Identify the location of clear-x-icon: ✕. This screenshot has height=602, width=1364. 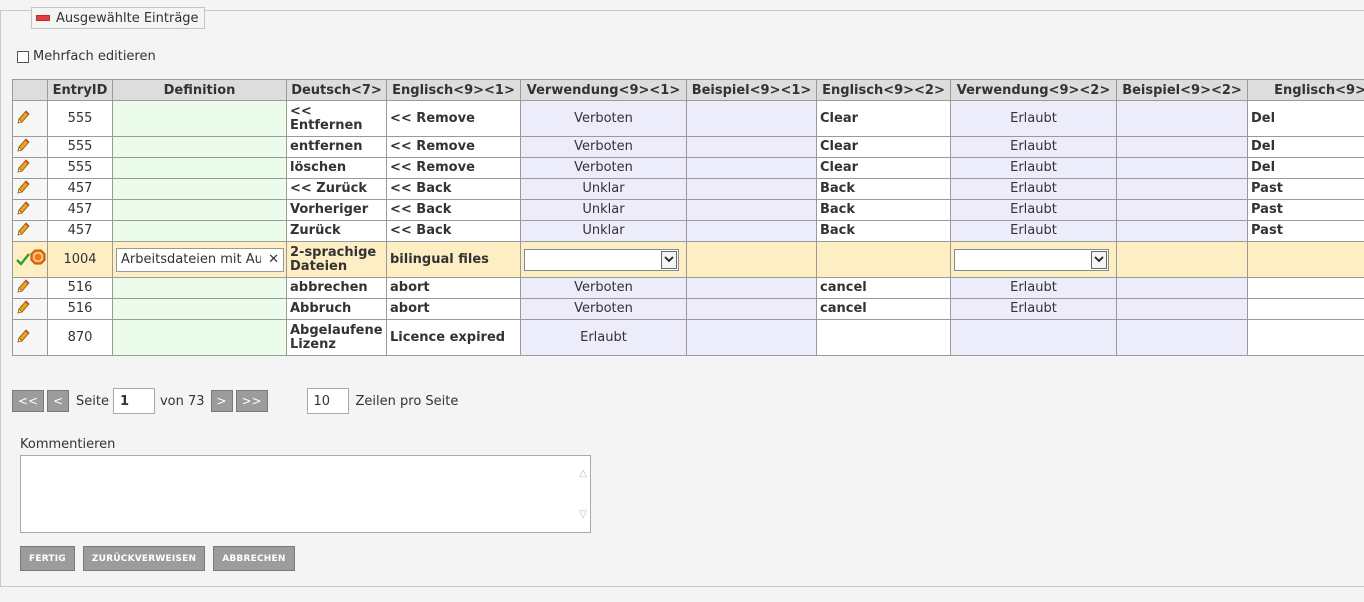
(273, 259).